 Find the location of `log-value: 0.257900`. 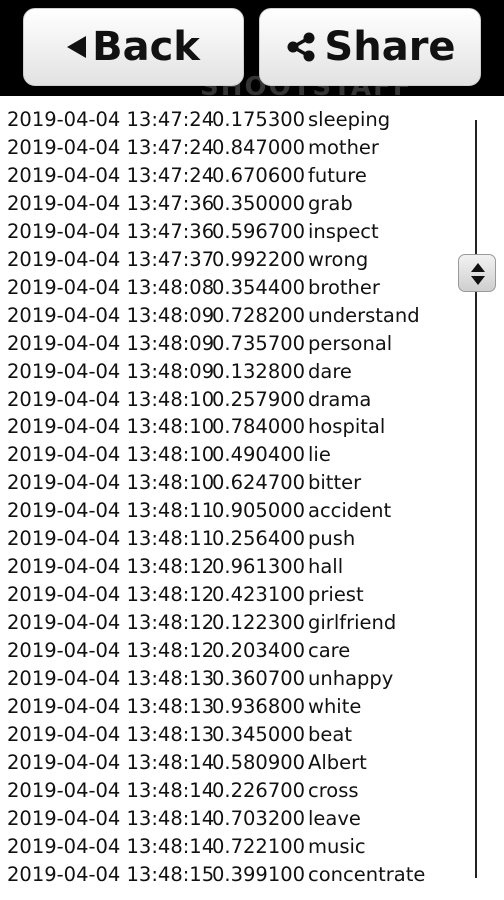

log-value: 0.257900 is located at coordinates (259, 399).